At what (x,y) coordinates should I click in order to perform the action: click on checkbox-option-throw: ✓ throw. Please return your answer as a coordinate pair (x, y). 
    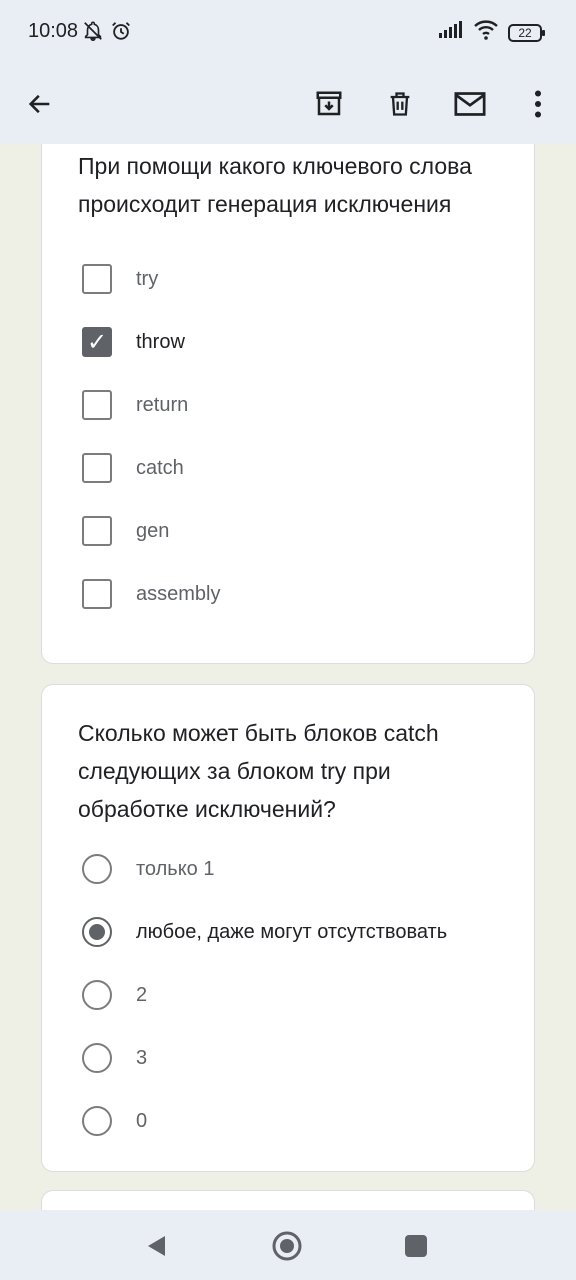
    Looking at the image, I should click on (133, 342).